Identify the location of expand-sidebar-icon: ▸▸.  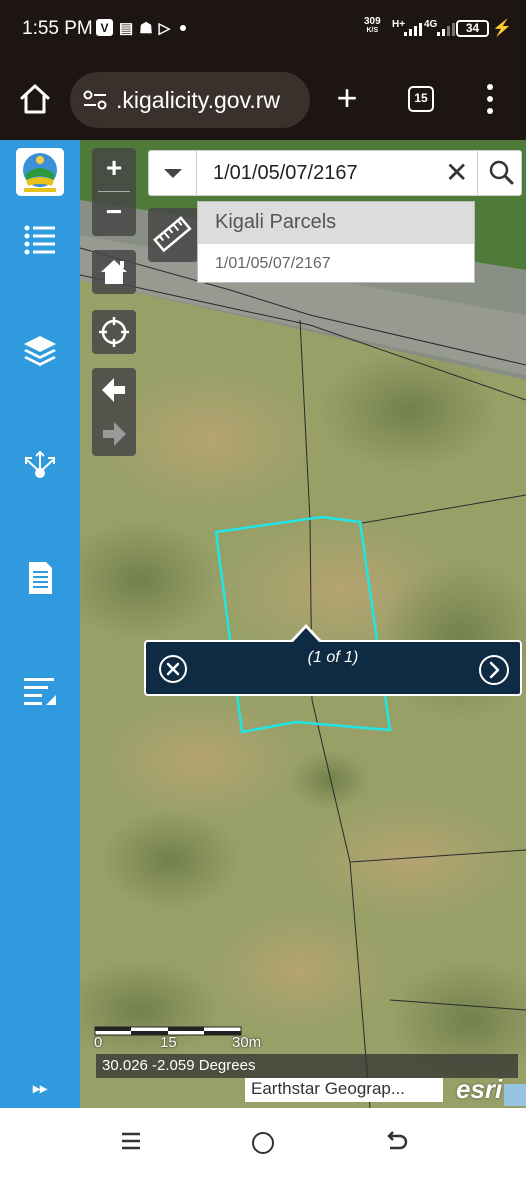
(40, 1088).